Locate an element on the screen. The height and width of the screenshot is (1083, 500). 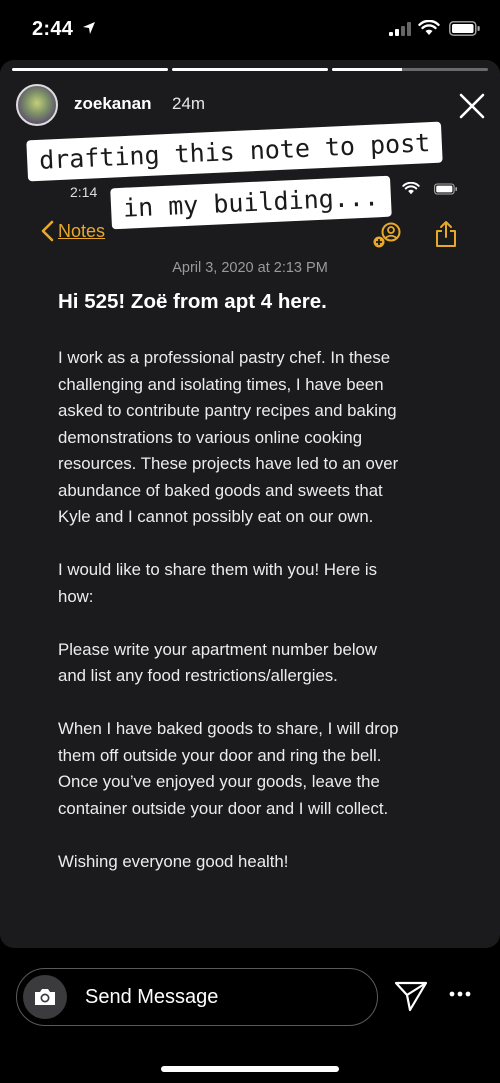
caption-sticker: drafting this note to post is located at coordinates (235, 151).